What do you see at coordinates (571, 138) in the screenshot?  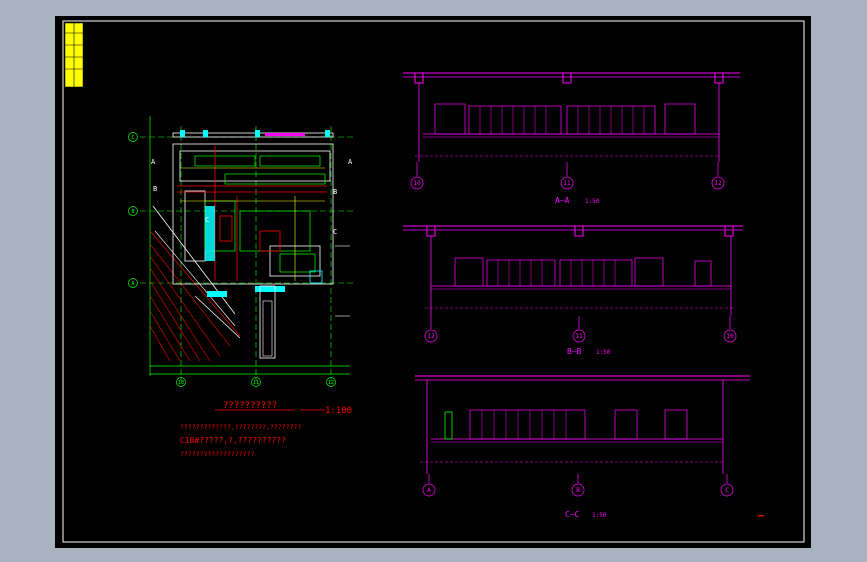 I see `section-aa: 10 11 12 A—A 1:50` at bounding box center [571, 138].